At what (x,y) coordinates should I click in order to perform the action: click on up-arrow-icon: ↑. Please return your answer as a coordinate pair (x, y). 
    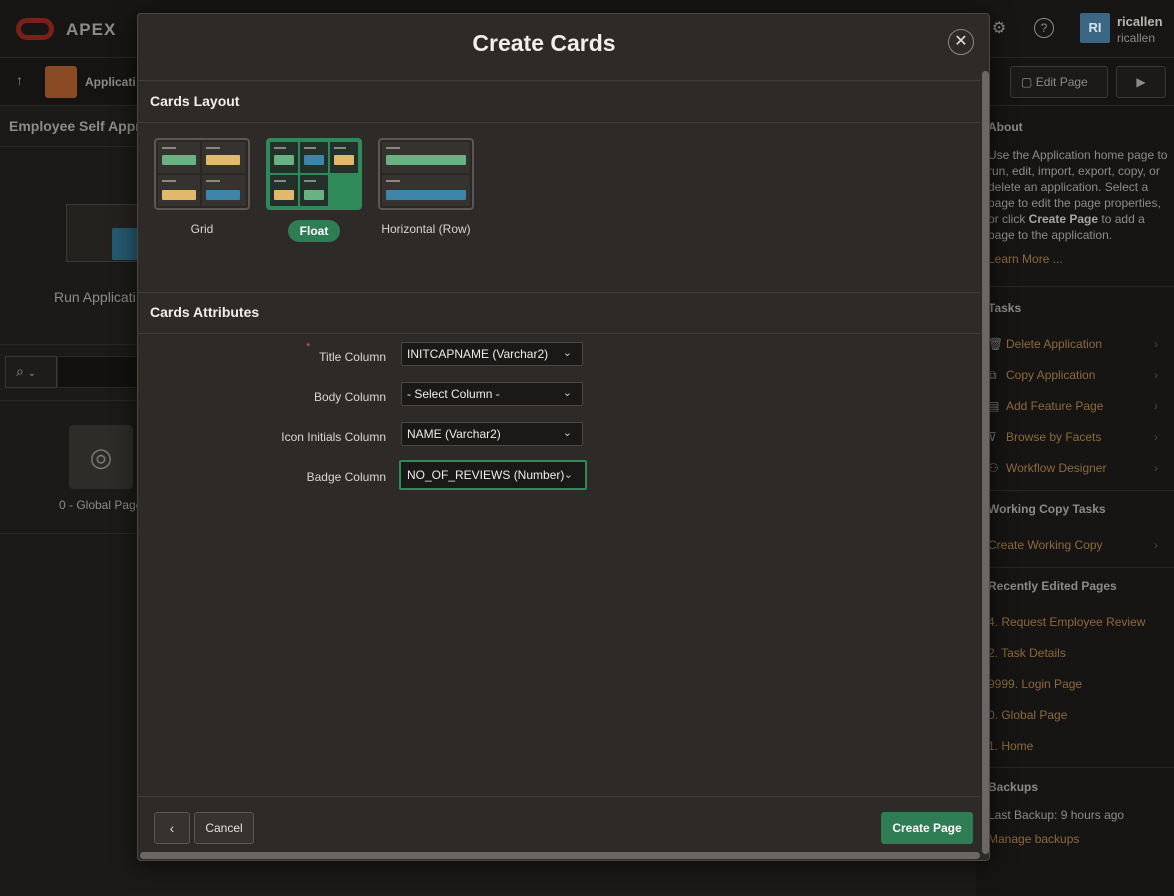
    Looking at the image, I should click on (19, 80).